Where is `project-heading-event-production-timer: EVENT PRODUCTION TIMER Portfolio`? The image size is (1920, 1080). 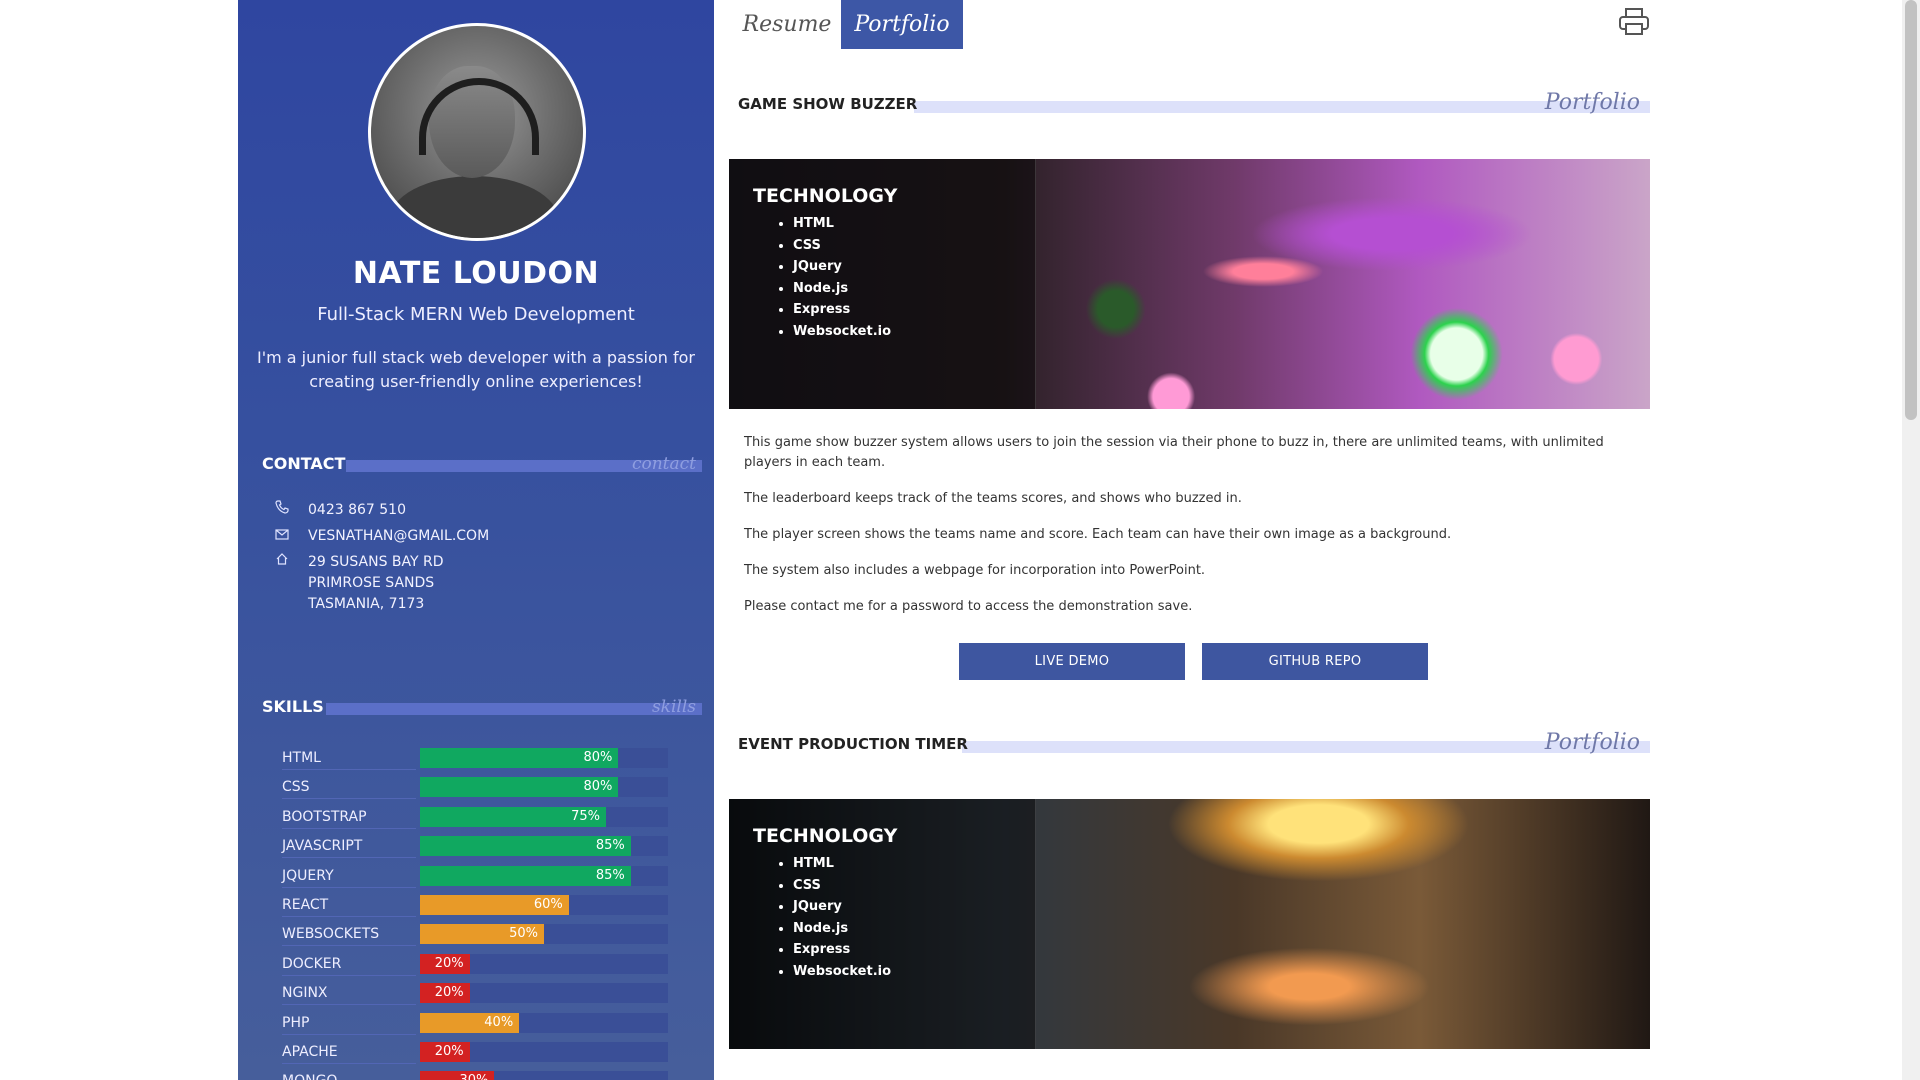
project-heading-event-production-timer: EVENT PRODUCTION TIMER Portfolio is located at coordinates (1194, 743).